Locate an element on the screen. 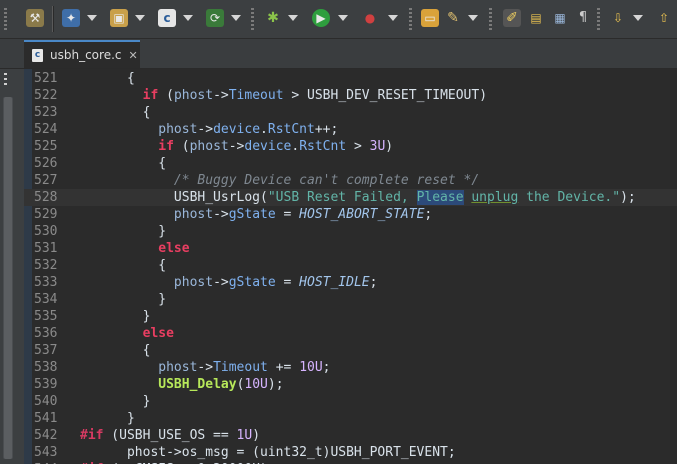  code-line: 534 } is located at coordinates (350, 299).